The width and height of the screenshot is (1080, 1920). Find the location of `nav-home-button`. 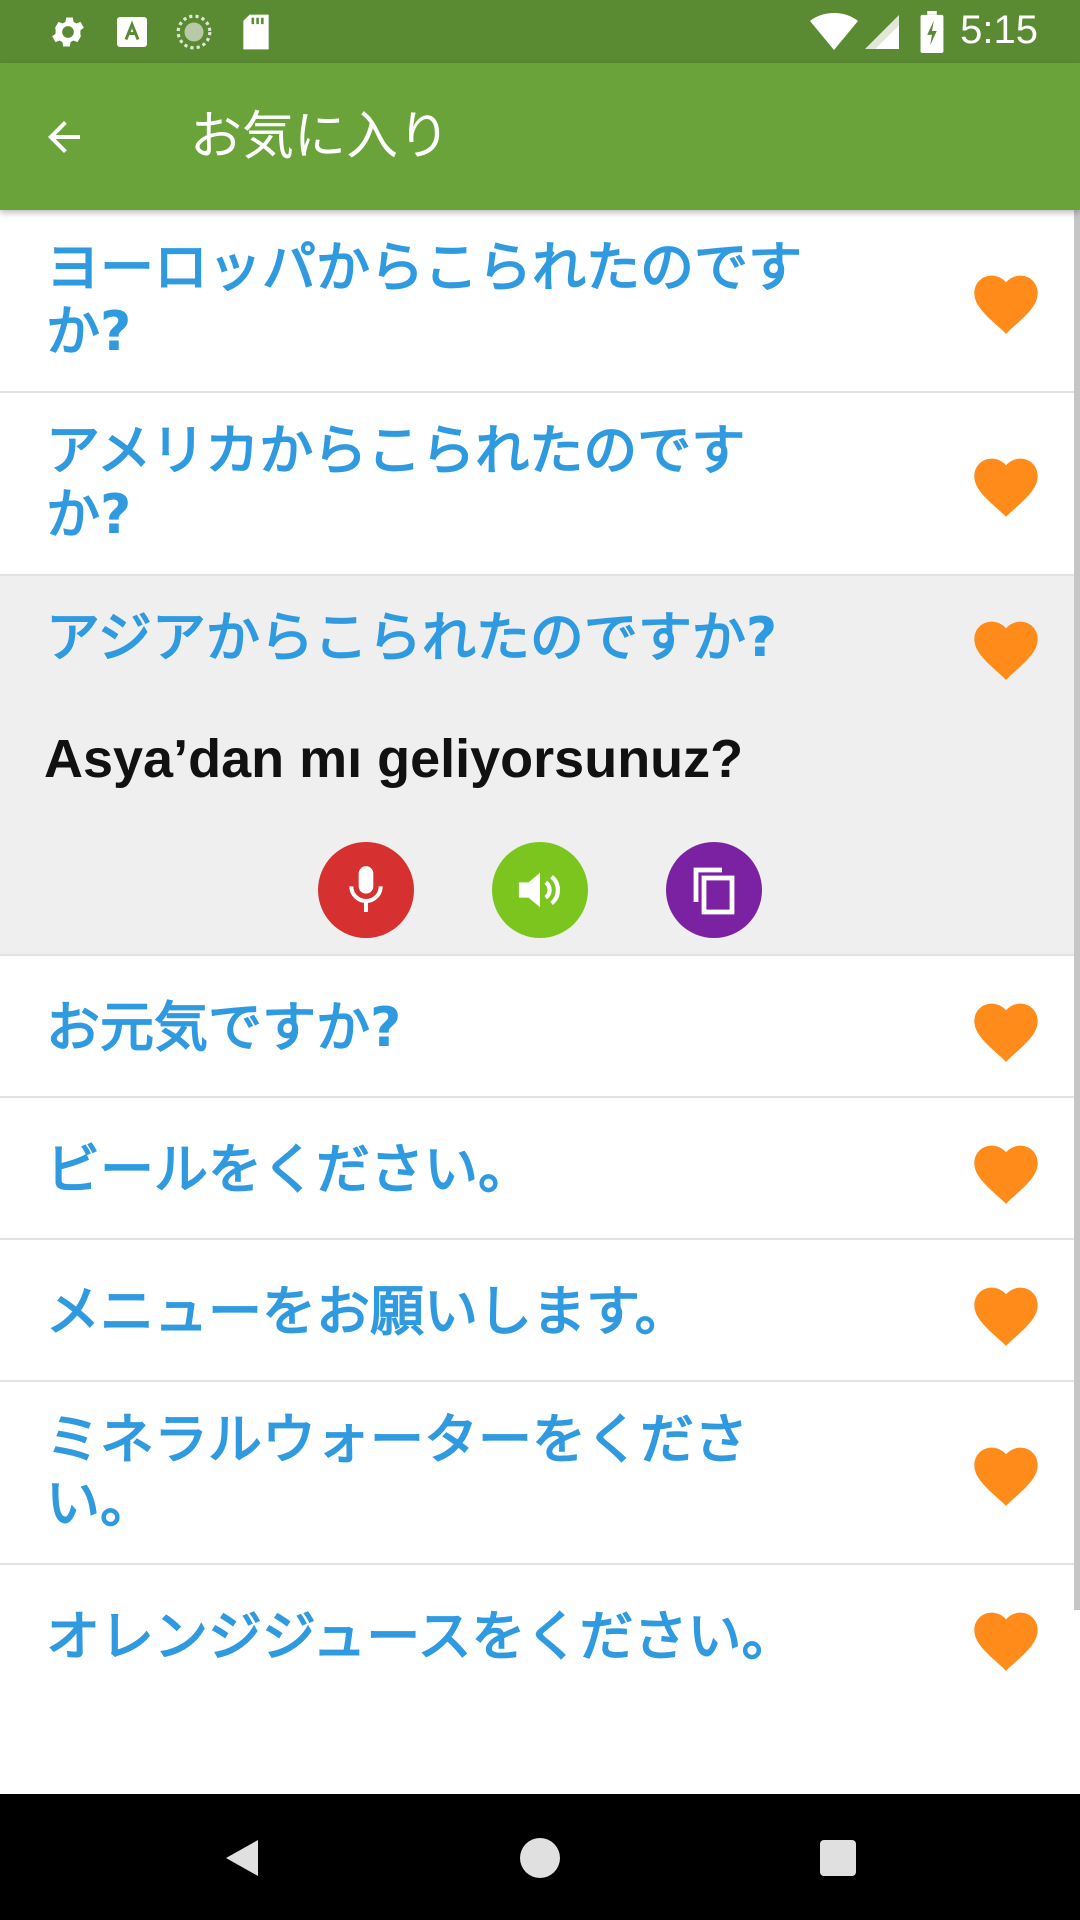

nav-home-button is located at coordinates (540, 1858).